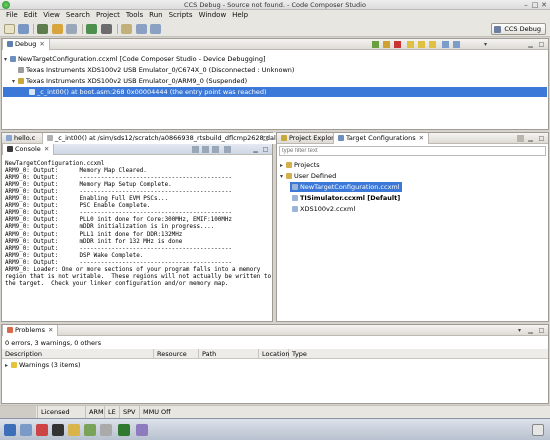 This screenshot has height=440, width=550. Describe the element at coordinates (410, 44) in the screenshot. I see `step-into-icon` at that location.